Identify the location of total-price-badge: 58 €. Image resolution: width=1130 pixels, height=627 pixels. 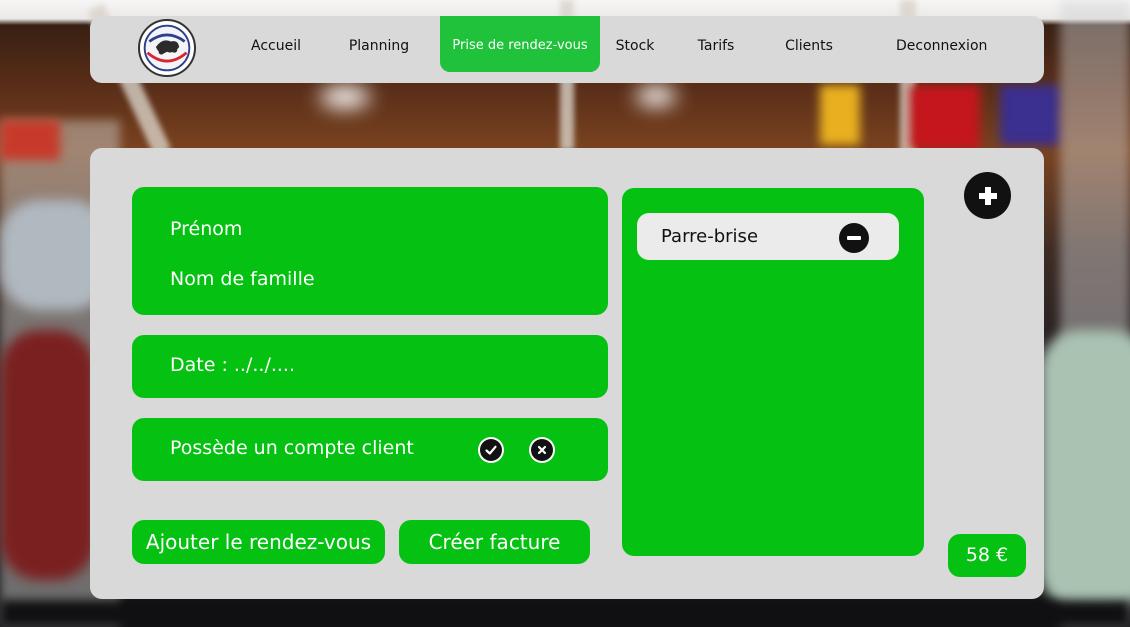
(987, 555).